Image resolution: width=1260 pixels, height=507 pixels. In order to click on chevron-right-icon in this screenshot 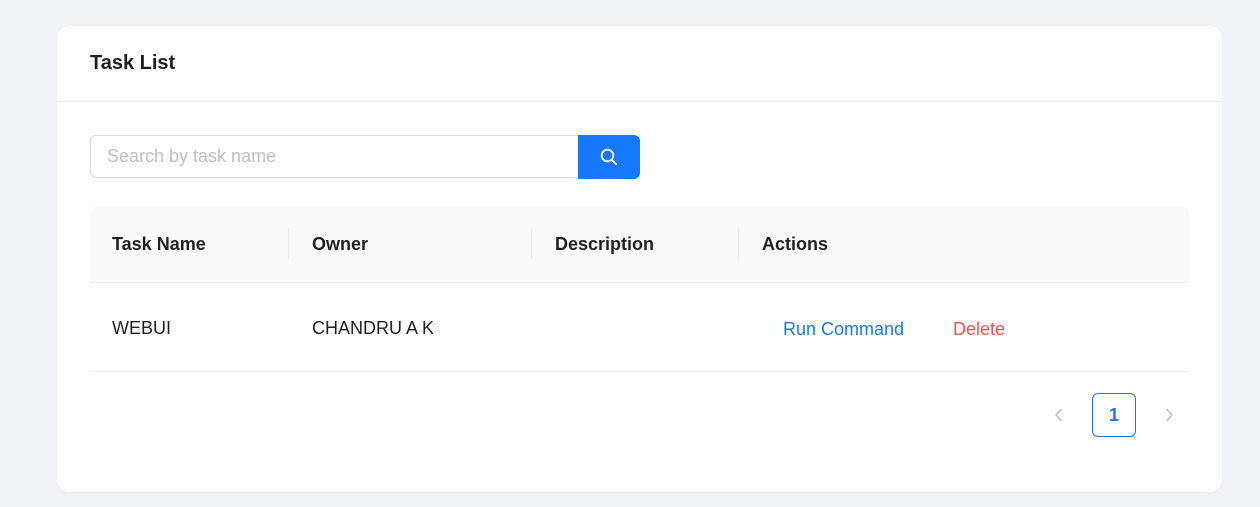, I will do `click(1169, 415)`.